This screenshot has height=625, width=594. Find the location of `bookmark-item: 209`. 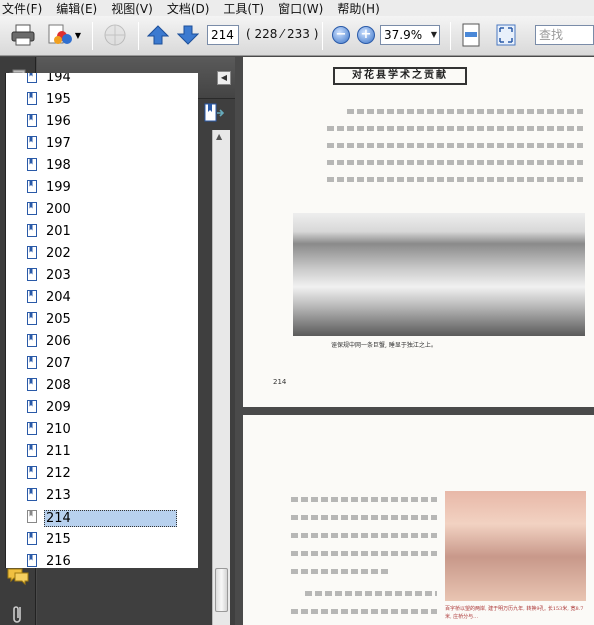

bookmark-item: 209 is located at coordinates (92, 408).